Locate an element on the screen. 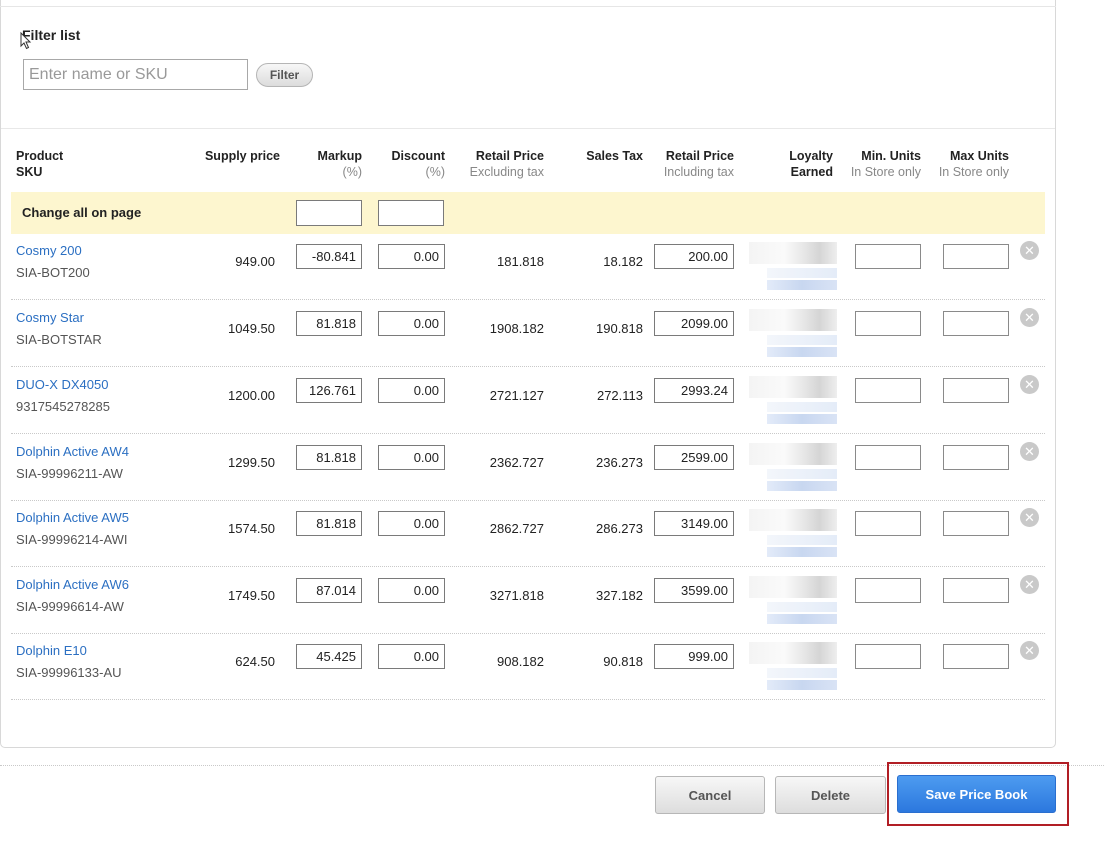 The width and height of the screenshot is (1104, 845). product-name-link: Dolphin Active AW4 is located at coordinates (72, 451).